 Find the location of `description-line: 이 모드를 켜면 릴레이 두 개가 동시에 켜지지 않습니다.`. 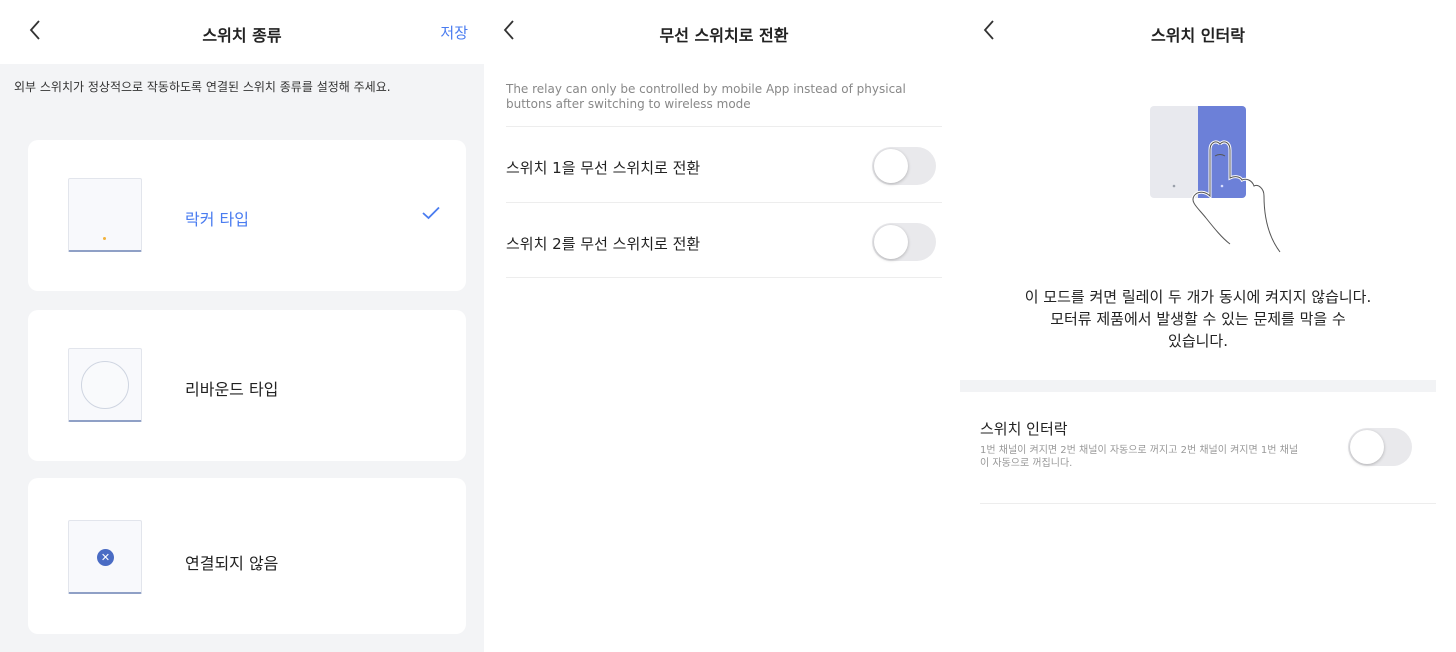

description-line: 이 모드를 켜면 릴레이 두 개가 동시에 켜지지 않습니다. is located at coordinates (1198, 297).